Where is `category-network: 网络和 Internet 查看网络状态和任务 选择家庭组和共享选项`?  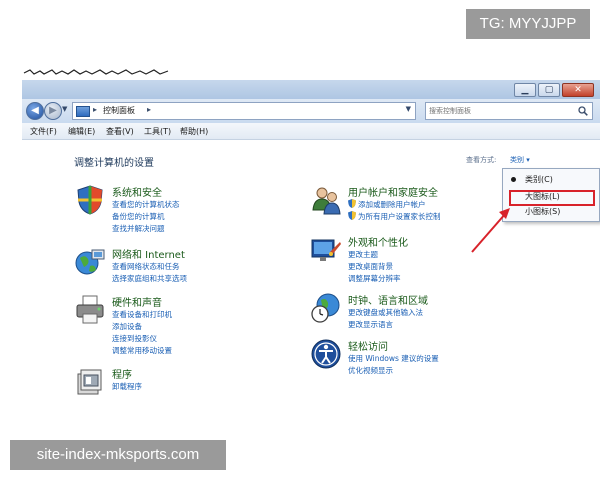 category-network: 网络和 Internet 查看网络状态和任务 选择家庭组和共享选项 is located at coordinates (174, 269).